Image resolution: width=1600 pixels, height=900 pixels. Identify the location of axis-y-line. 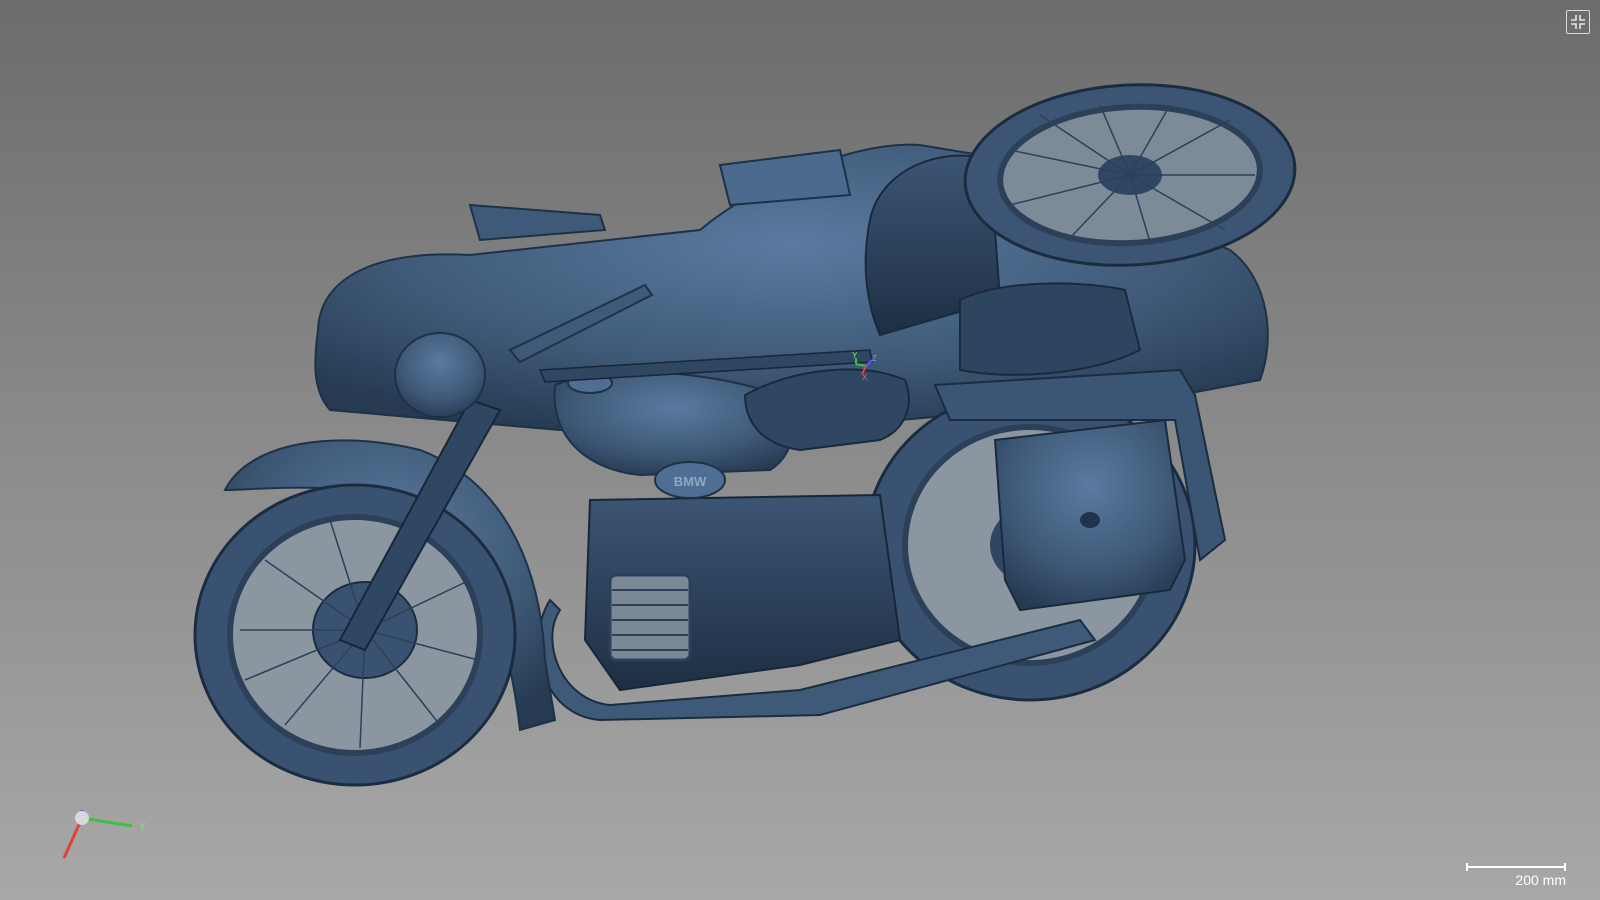
(107, 822).